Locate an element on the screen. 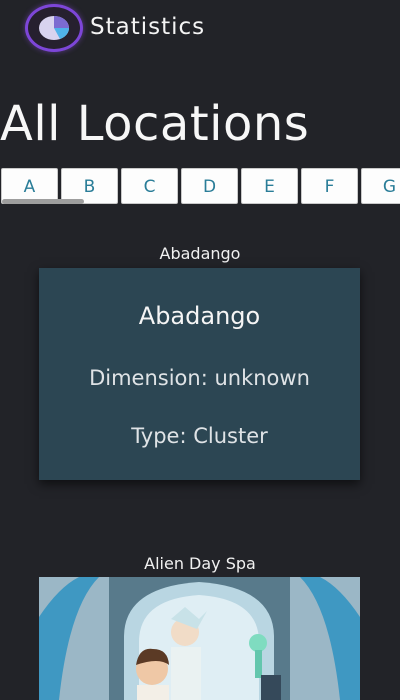 The height and width of the screenshot is (700, 400). location-image is located at coordinates (199, 638).